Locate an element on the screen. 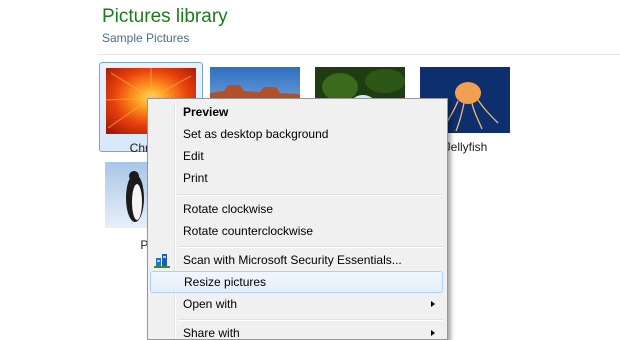 This screenshot has height=340, width=620. menu-item-rotate-counterclockwise: Rotate counterclockwise is located at coordinates (296, 231).